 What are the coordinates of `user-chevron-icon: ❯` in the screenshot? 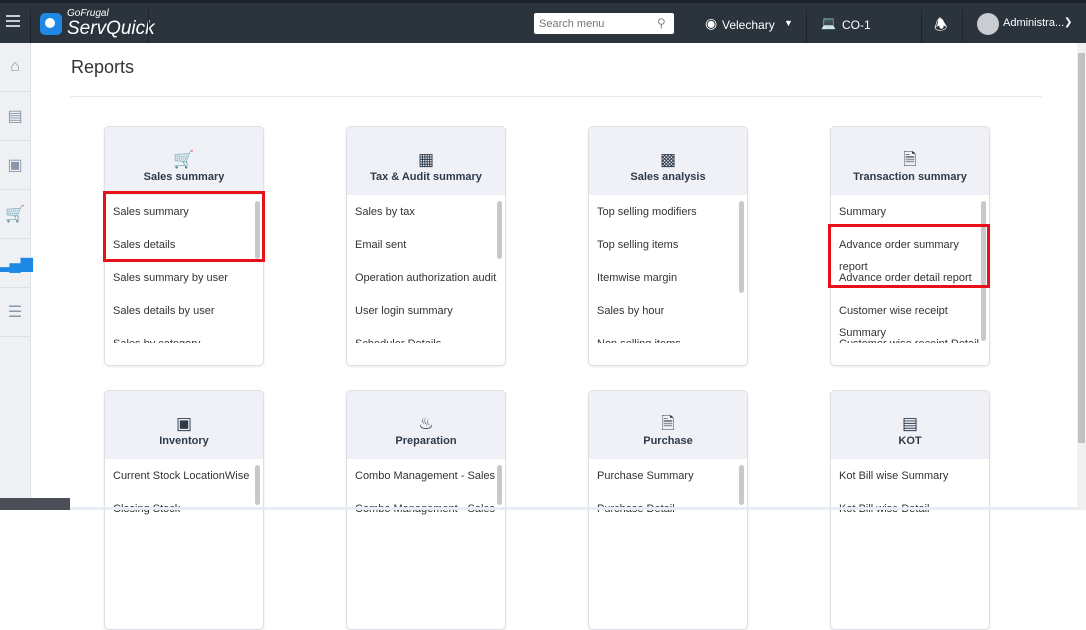 It's located at (1068, 22).